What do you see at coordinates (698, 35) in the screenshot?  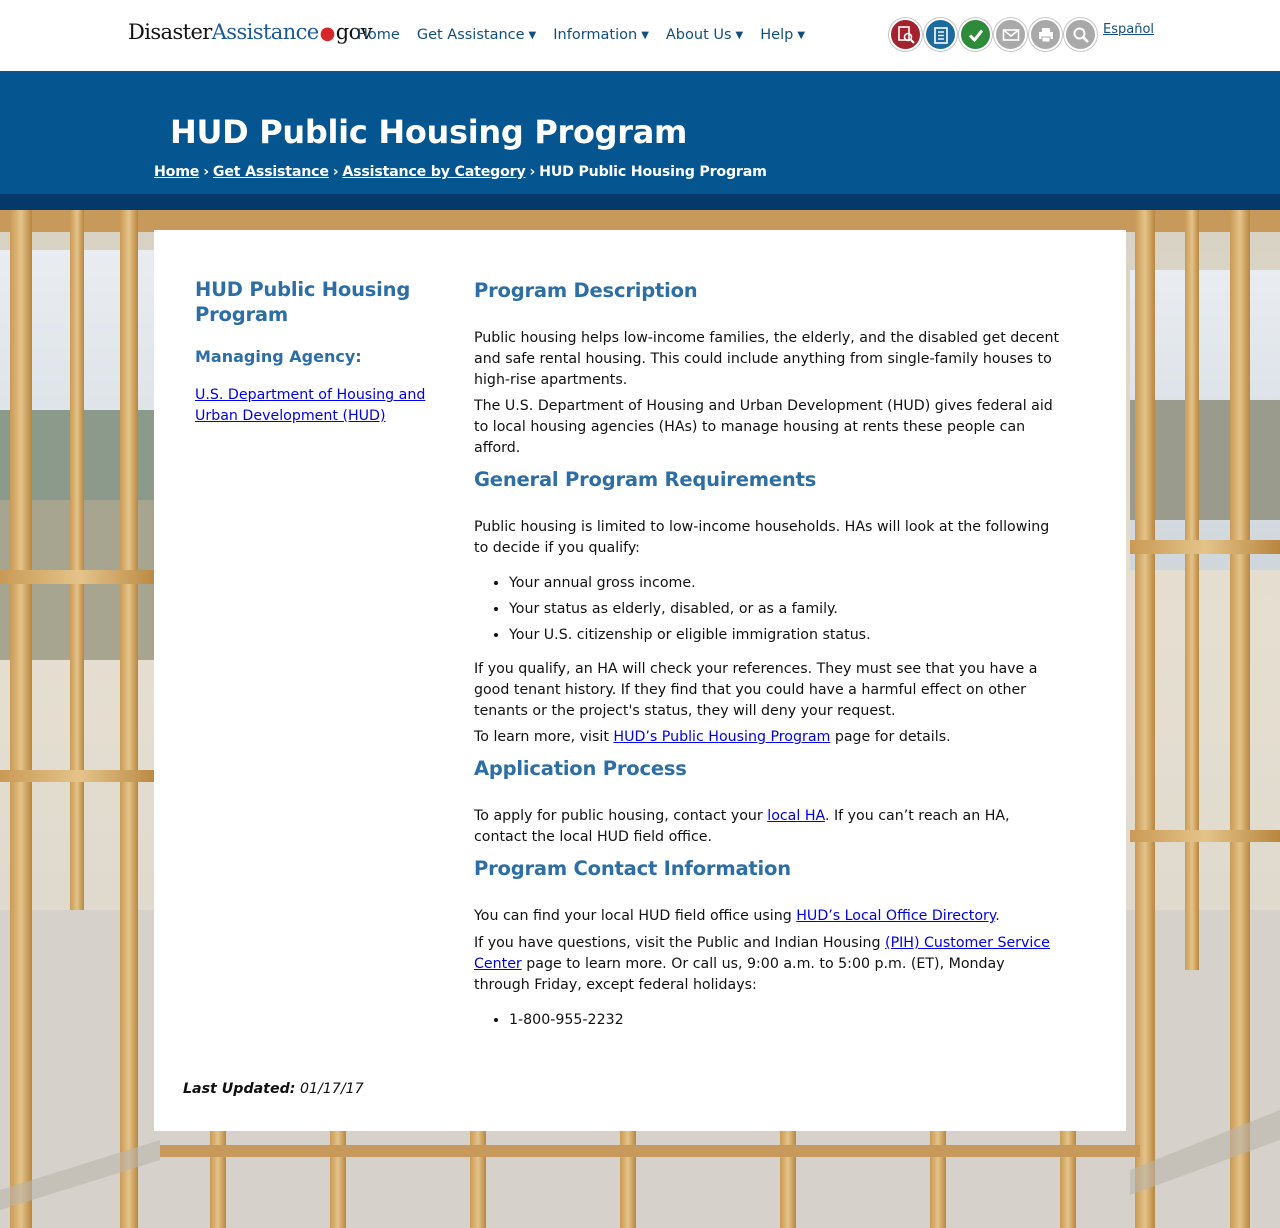 I see `nav-about-us-label: About Us` at bounding box center [698, 35].